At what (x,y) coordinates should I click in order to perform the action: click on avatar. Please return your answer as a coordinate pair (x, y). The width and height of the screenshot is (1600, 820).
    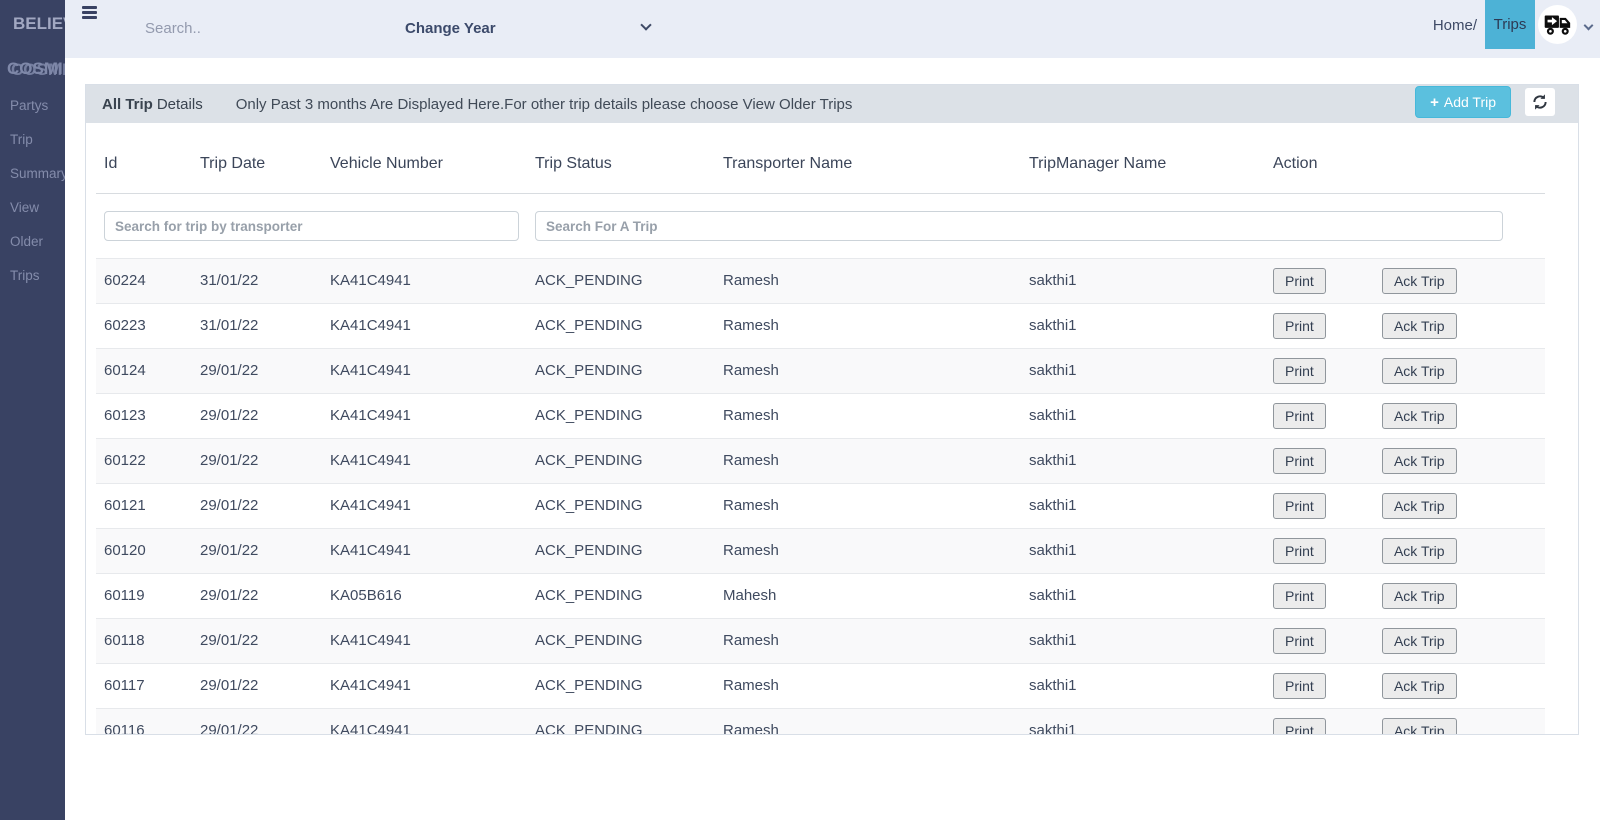
    Looking at the image, I should click on (1557, 24).